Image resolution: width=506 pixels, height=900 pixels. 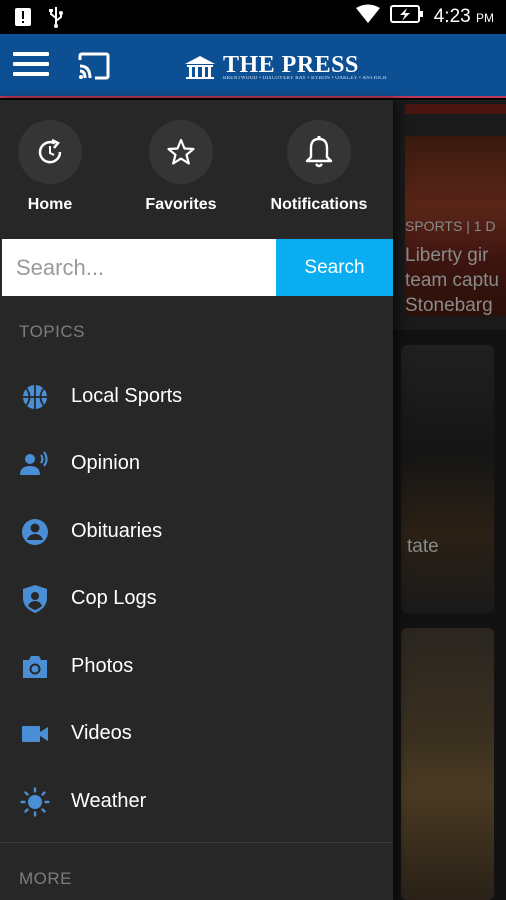 I want to click on topic-cop-logs: Cop Logs, so click(x=196, y=598).